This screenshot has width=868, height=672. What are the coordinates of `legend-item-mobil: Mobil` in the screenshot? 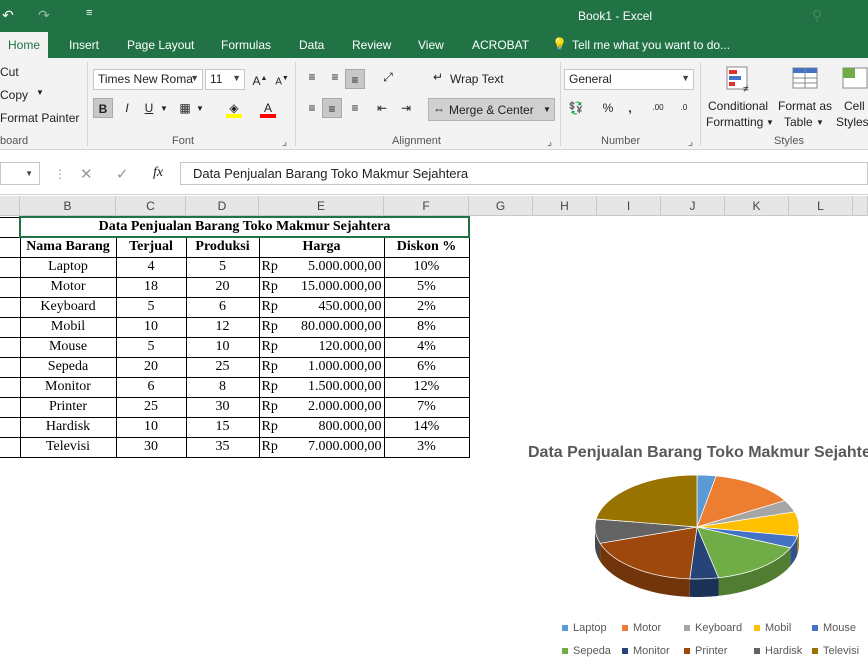 It's located at (772, 628).